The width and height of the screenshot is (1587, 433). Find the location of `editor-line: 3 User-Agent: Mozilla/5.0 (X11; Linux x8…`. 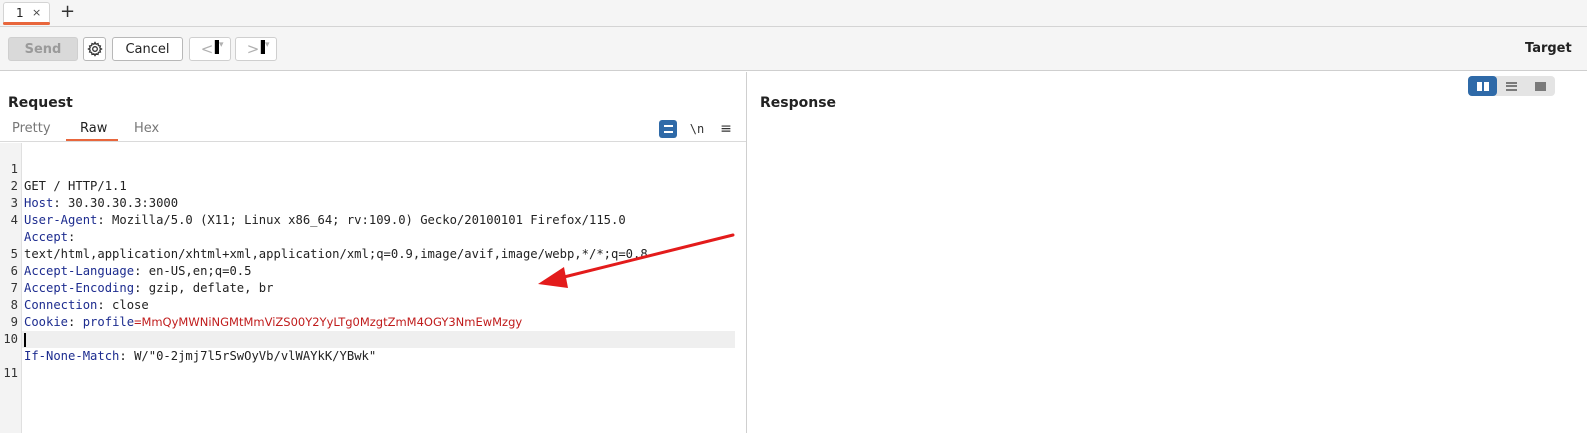

editor-line: 3 User-Agent: Mozilla/5.0 (X11; Linux x8… is located at coordinates (373, 202).